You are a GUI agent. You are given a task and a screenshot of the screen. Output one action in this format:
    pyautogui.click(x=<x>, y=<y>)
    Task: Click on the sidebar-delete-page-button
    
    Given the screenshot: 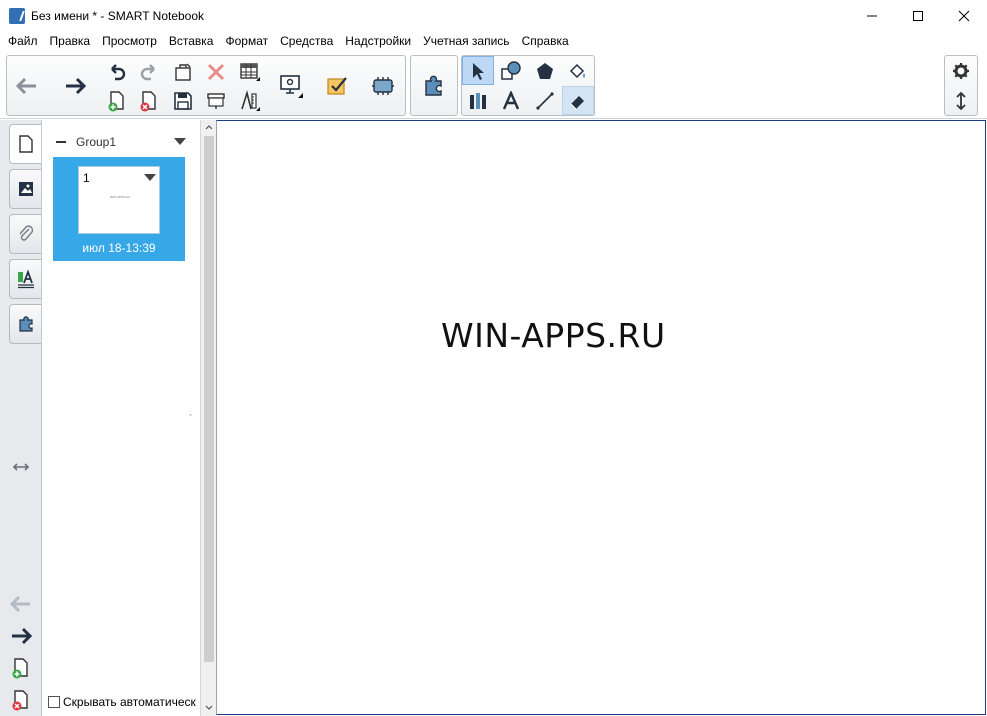 What is the action you would take?
    pyautogui.click(x=21, y=700)
    